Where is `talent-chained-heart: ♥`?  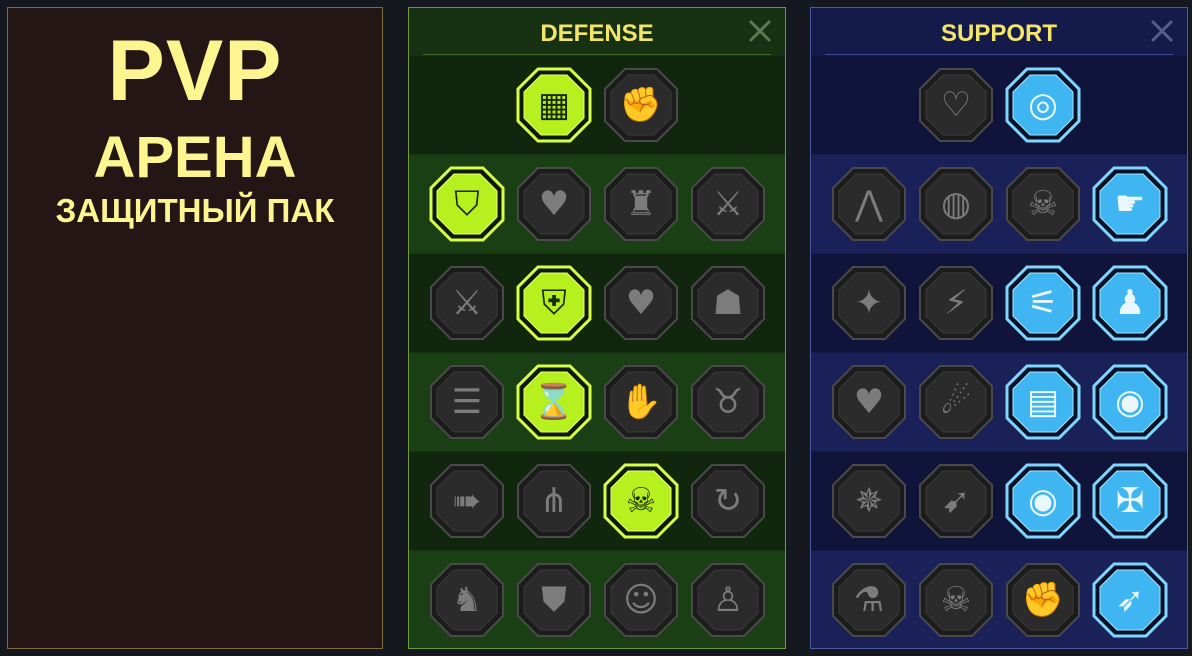
talent-chained-heart: ♥ is located at coordinates (869, 402).